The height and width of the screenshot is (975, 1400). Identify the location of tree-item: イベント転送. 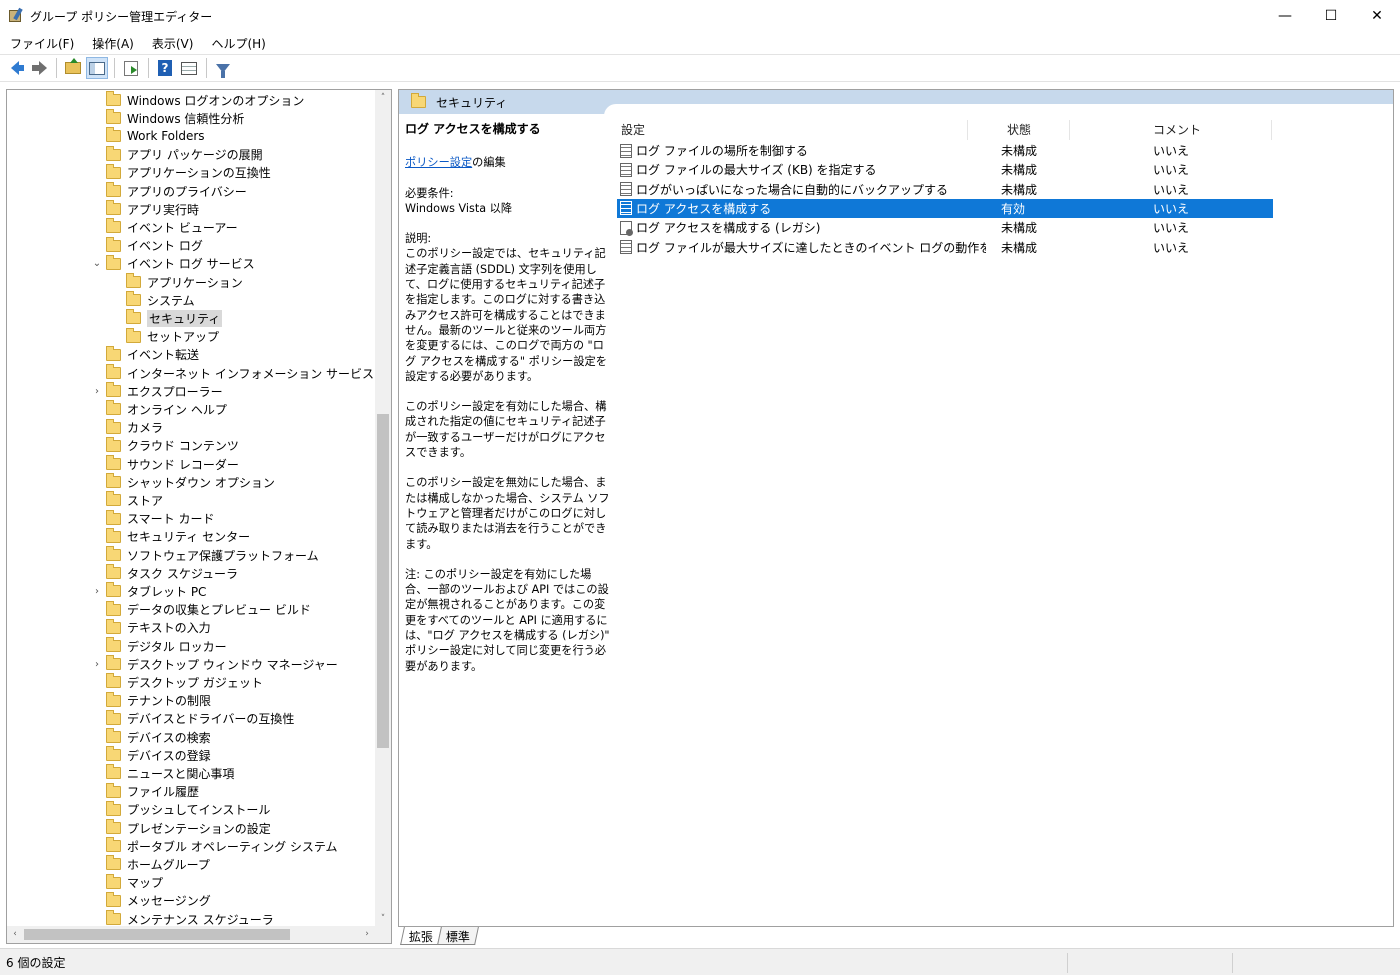
(145, 354).